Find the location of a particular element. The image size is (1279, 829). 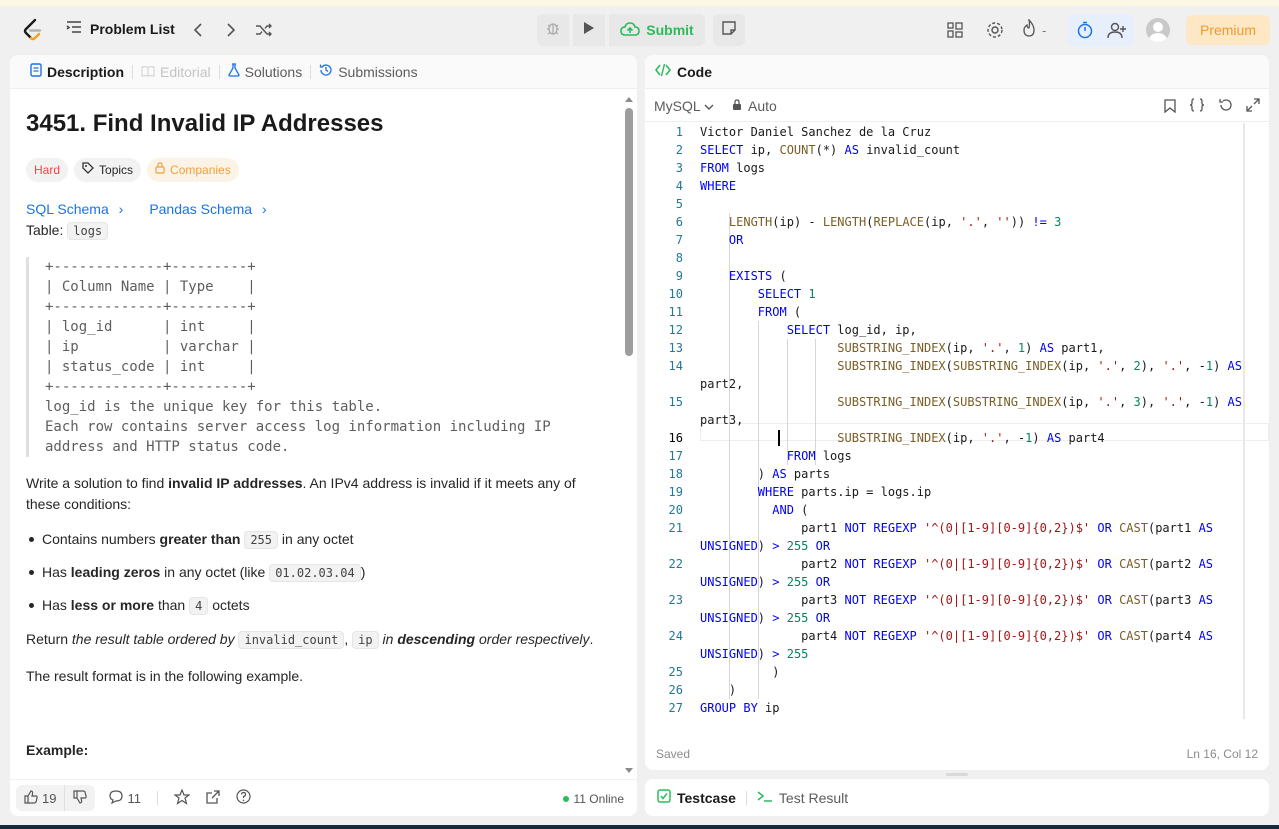

fire-icon is located at coordinates (1029, 29).